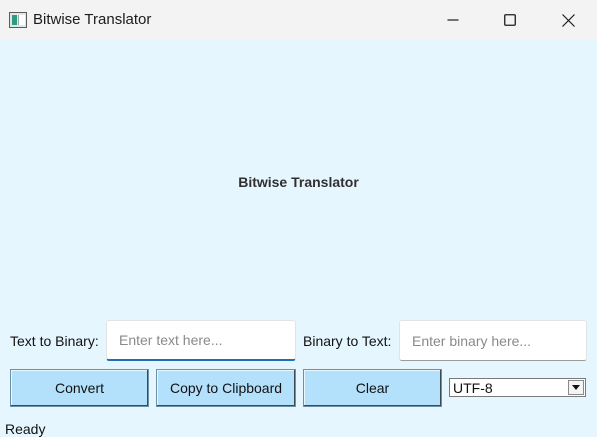 Image resolution: width=597 pixels, height=437 pixels. I want to click on copy-to-clipboard-button: Copy to Clipboard, so click(226, 388).